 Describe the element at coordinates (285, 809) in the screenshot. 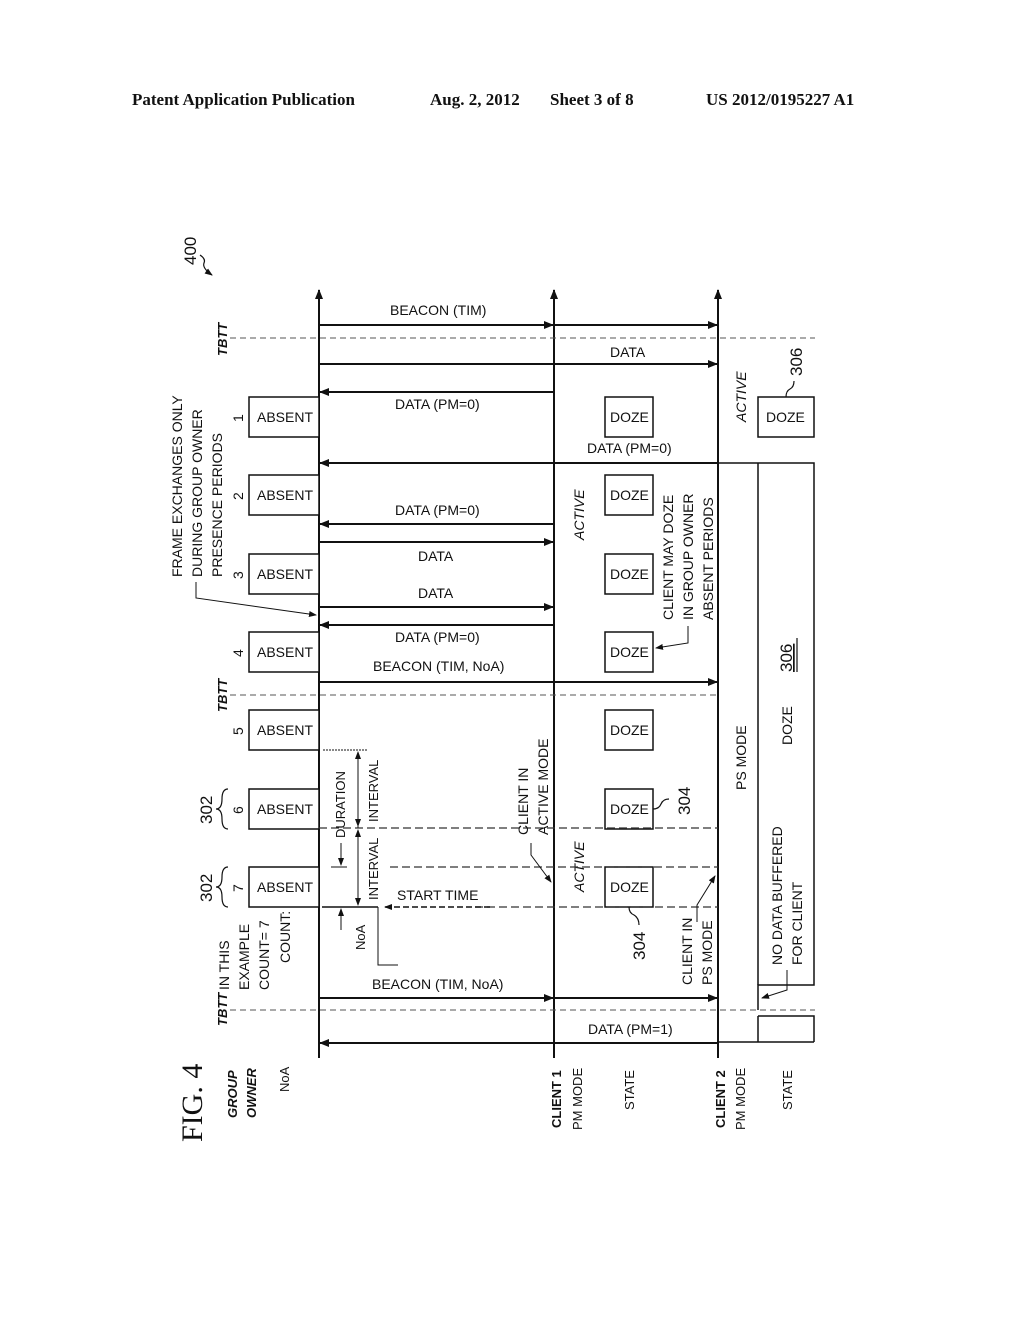

I see `absent-6: ABSENT` at that location.